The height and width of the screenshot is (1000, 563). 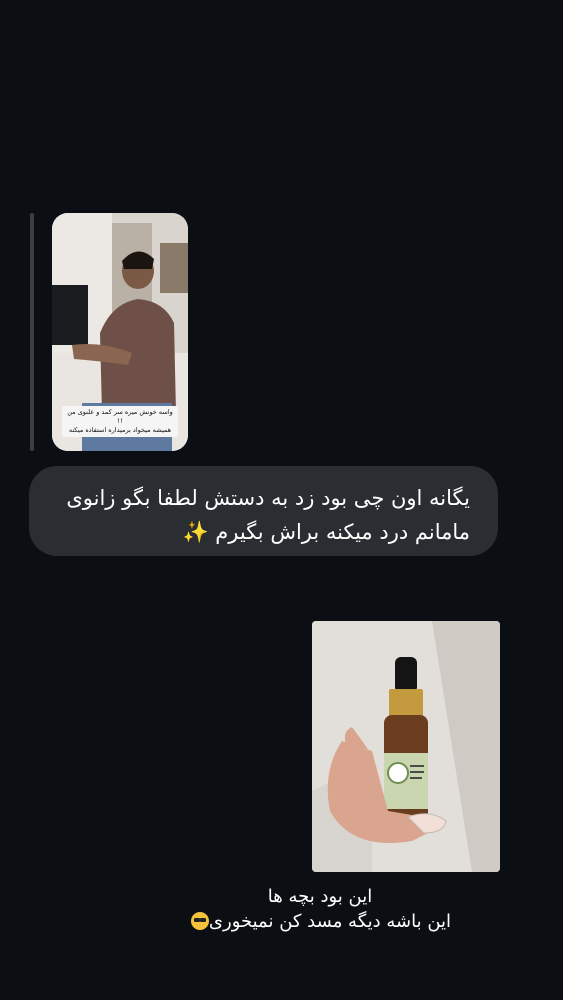 I want to click on story-caption-line: واسه خونش میره سر کمد و علنوی من !!, so click(x=120, y=416).